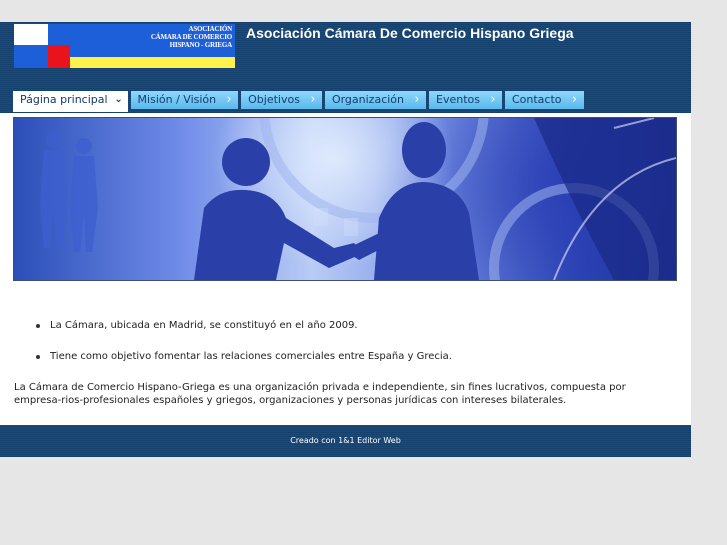 This screenshot has width=727, height=545. Describe the element at coordinates (367, 99) in the screenshot. I see `tab-label: Organización` at that location.